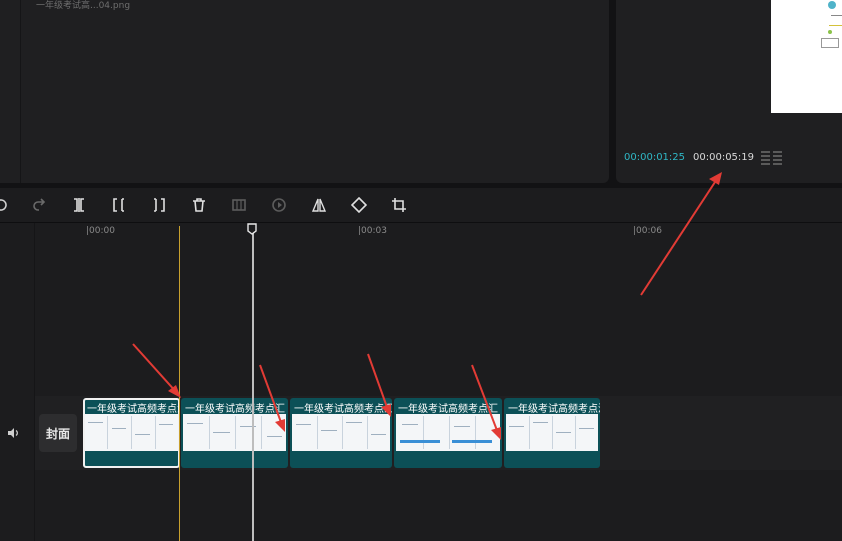 The image size is (842, 541). I want to click on mirror-icon, so click(319, 205).